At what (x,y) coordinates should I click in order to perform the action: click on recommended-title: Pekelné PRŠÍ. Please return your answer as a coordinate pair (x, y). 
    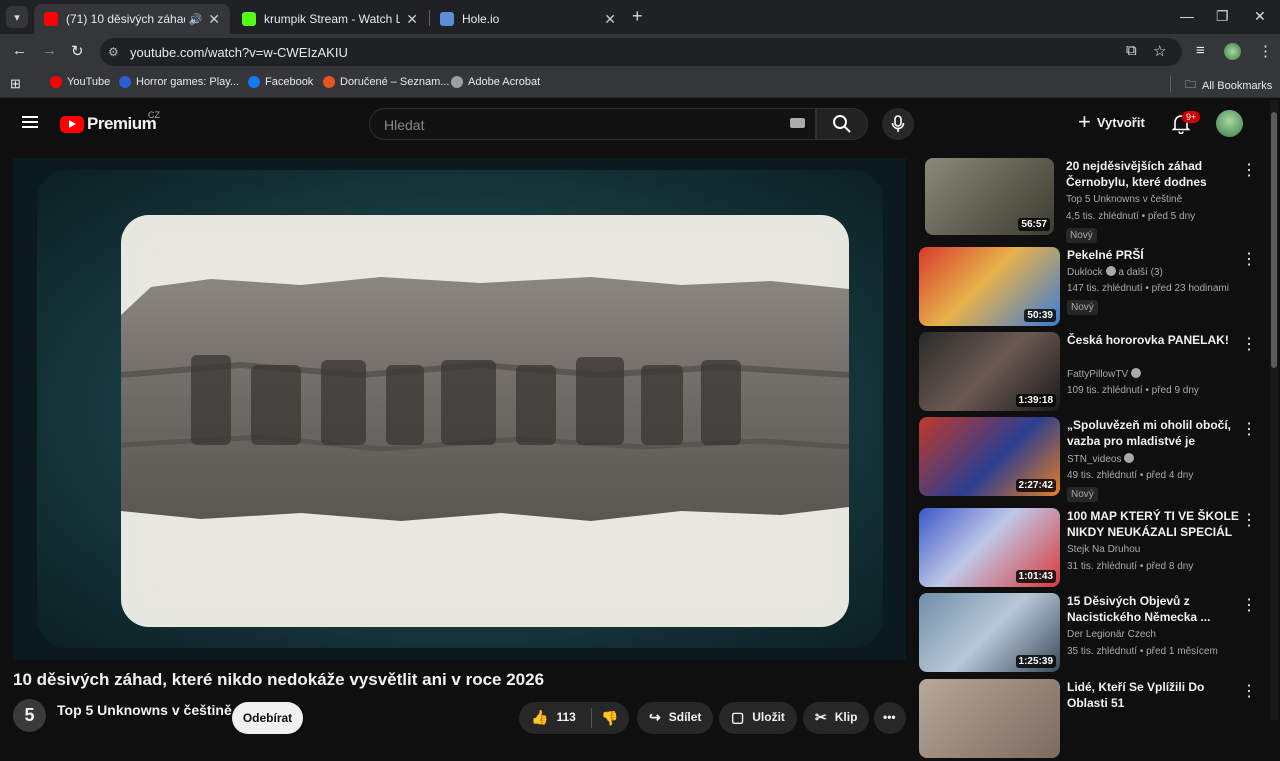
    Looking at the image, I should click on (1153, 255).